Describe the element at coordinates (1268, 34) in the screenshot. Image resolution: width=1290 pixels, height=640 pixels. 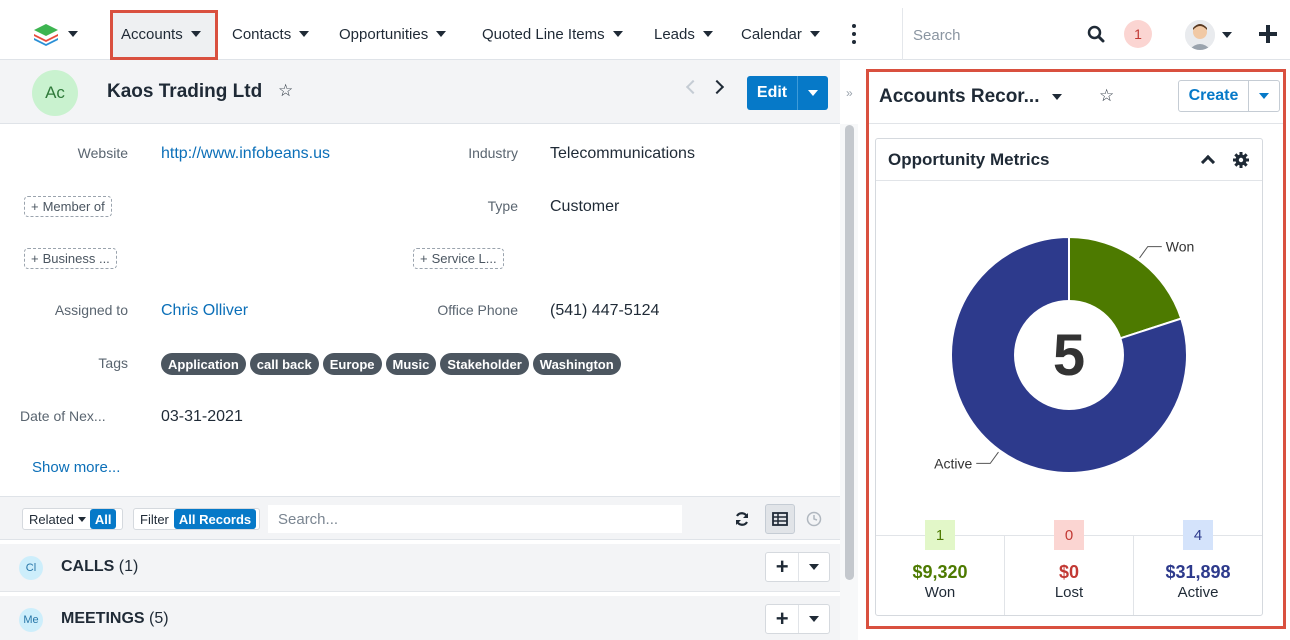
I see `plus-icon` at that location.